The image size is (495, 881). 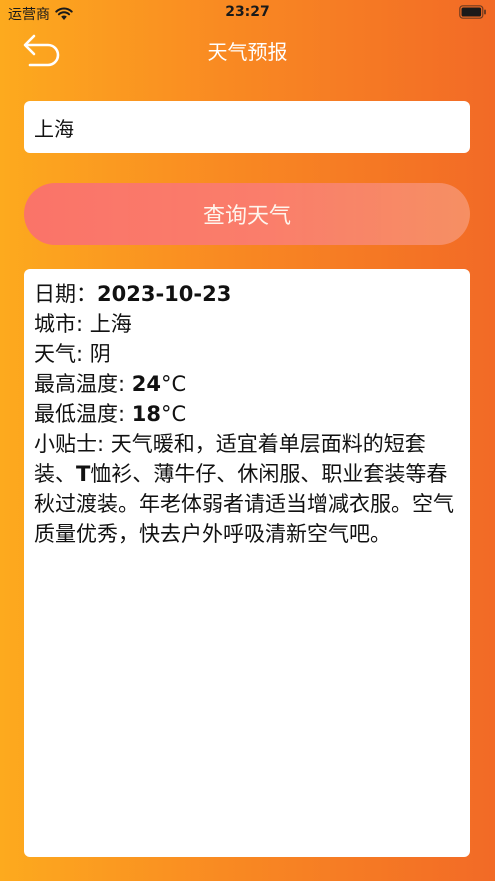 I want to click on low-temp-value: 18, so click(x=146, y=414).